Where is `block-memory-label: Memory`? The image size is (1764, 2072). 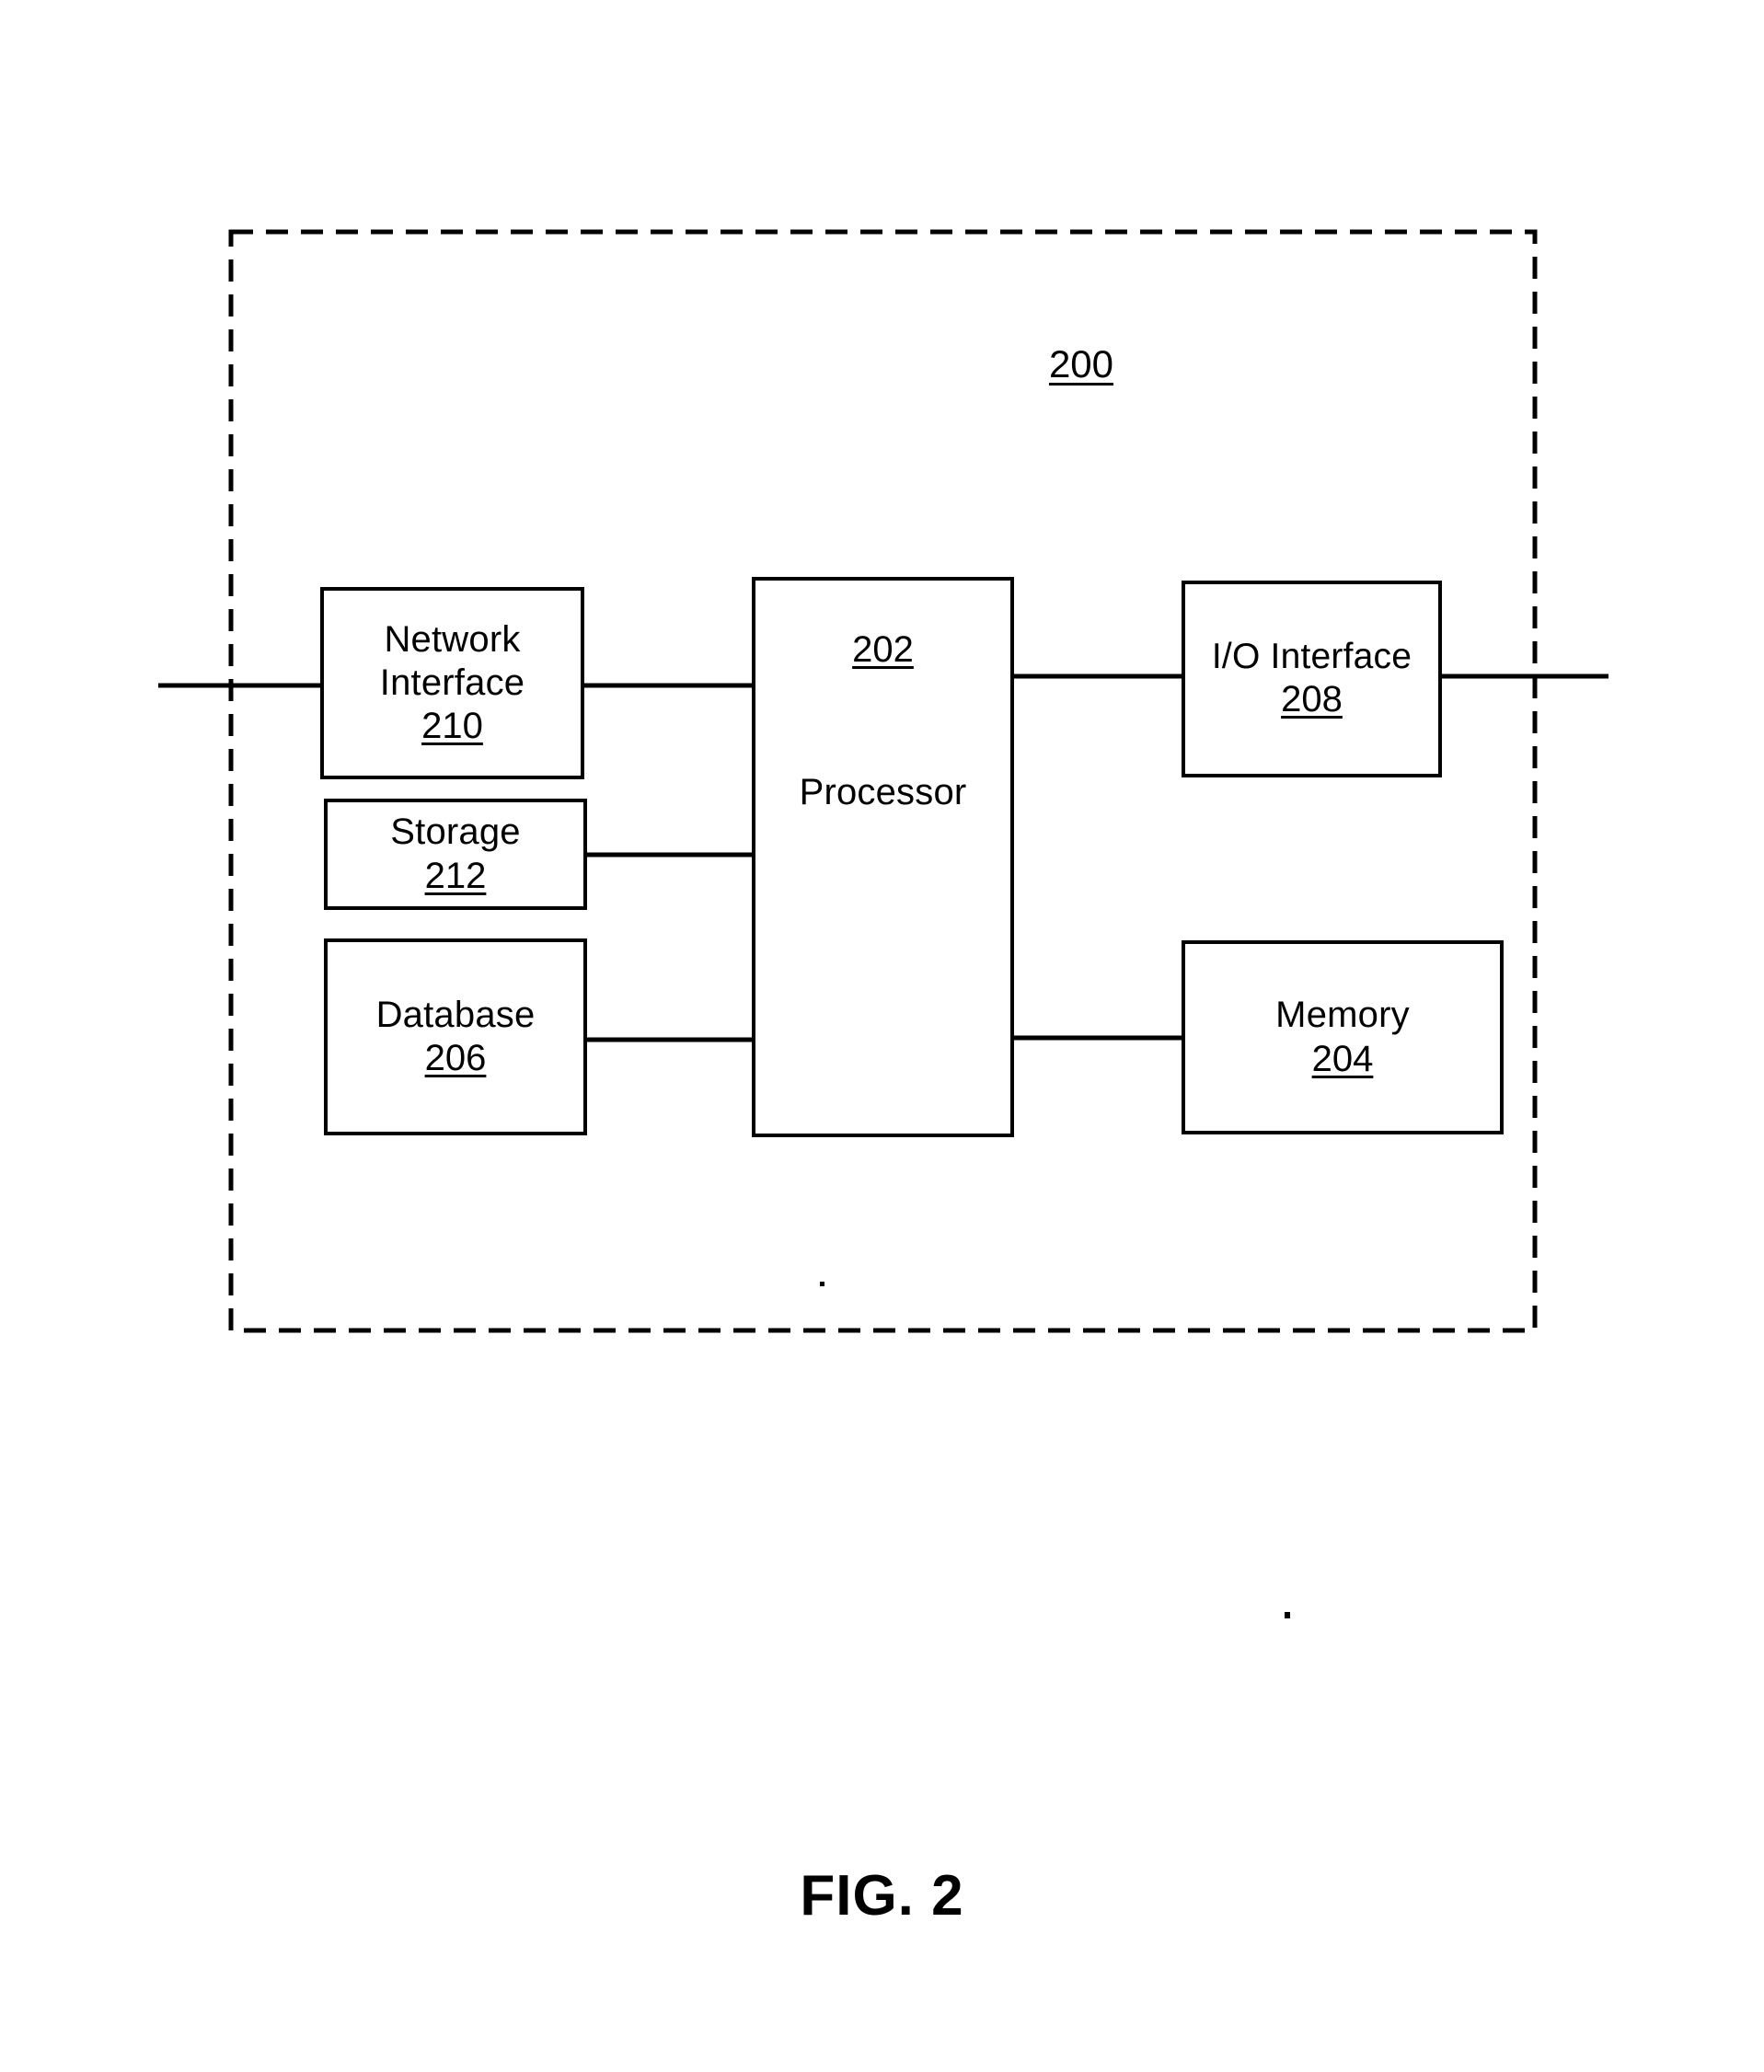
block-memory-label: Memory is located at coordinates (1342, 1015).